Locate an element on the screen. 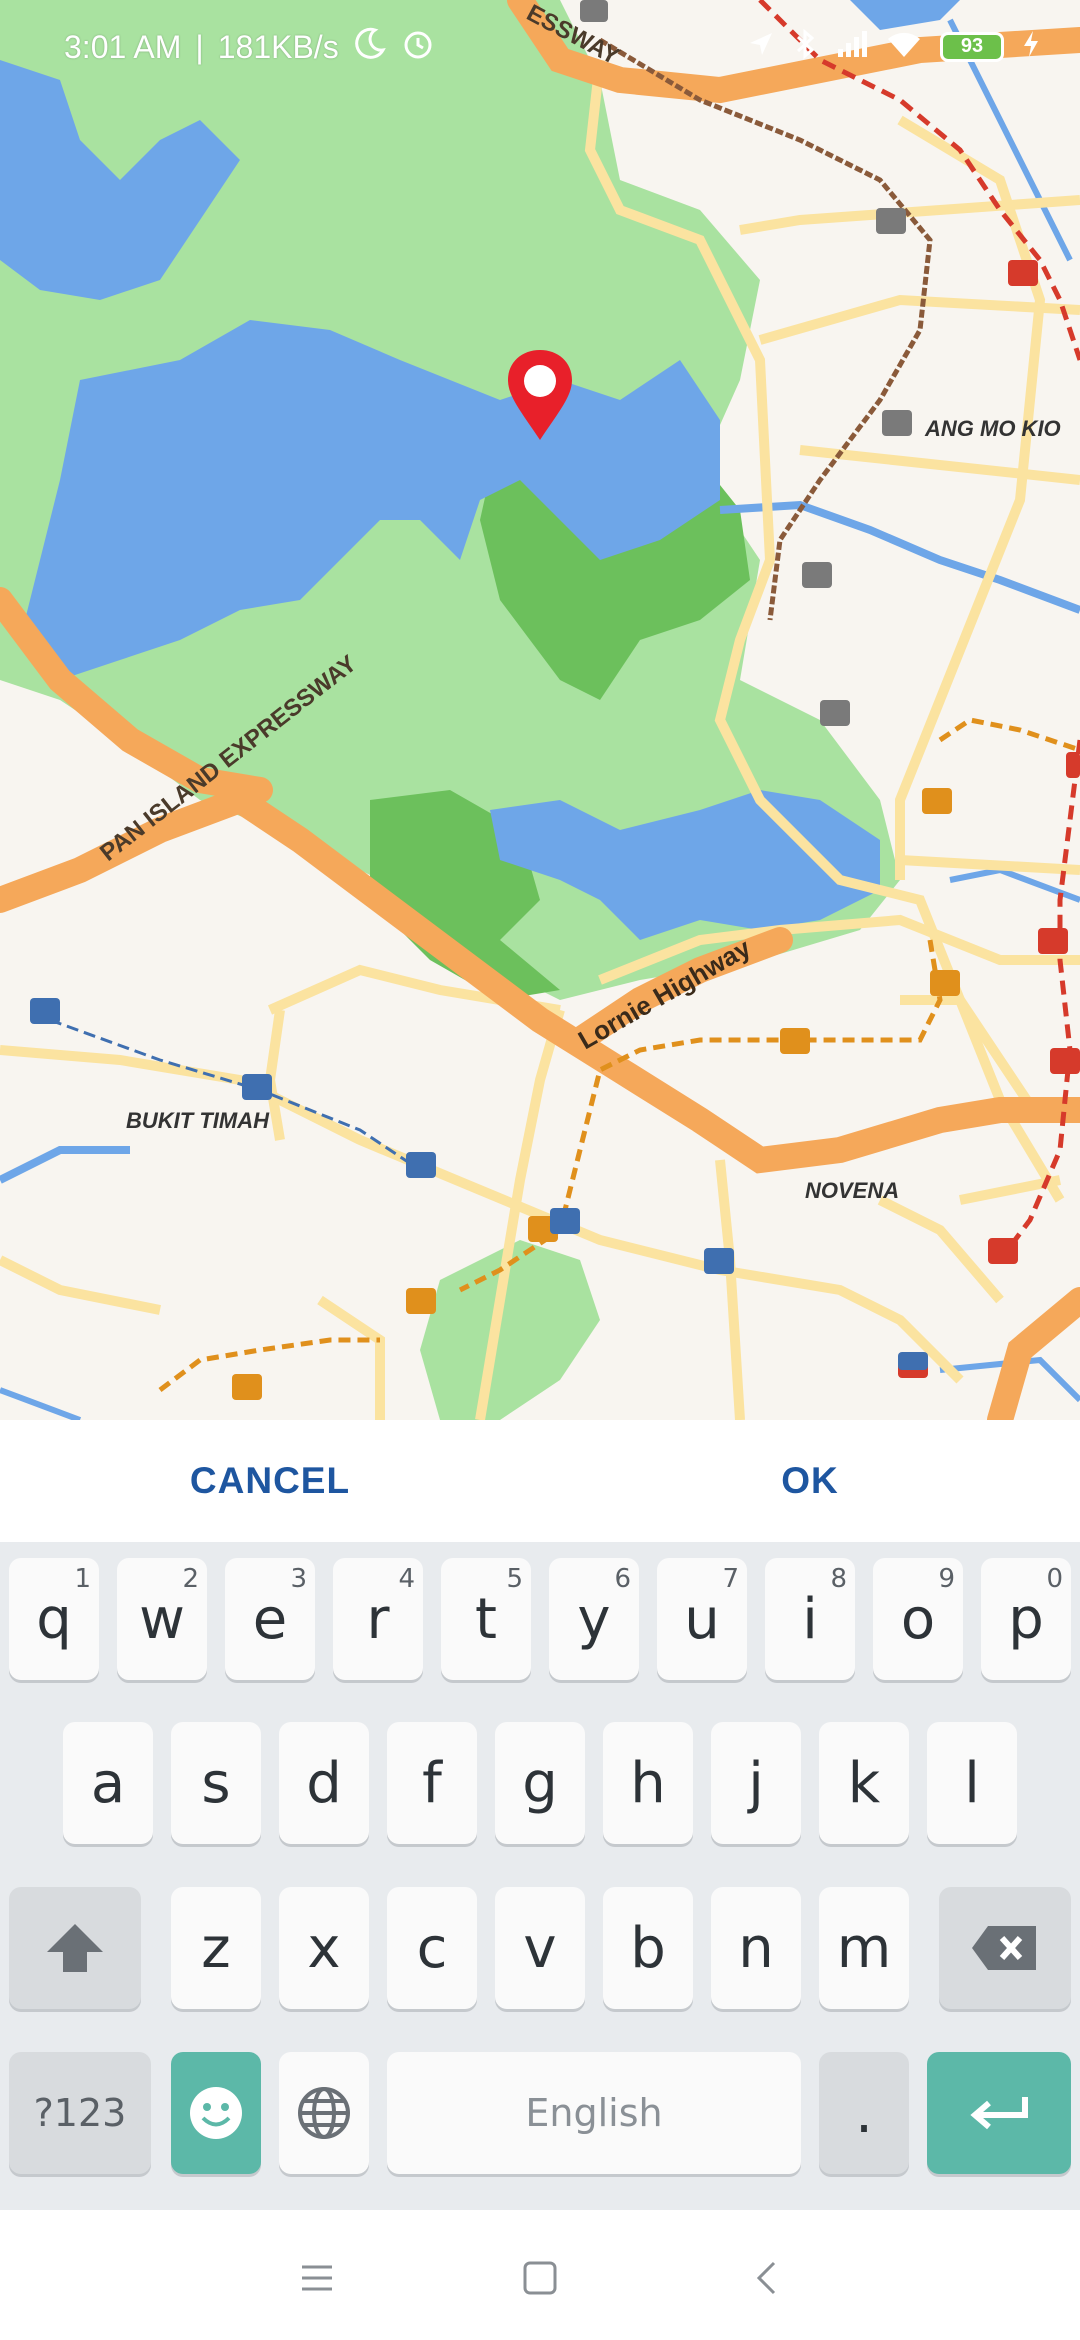  status-network-speed: 181KB/s is located at coordinates (278, 46).